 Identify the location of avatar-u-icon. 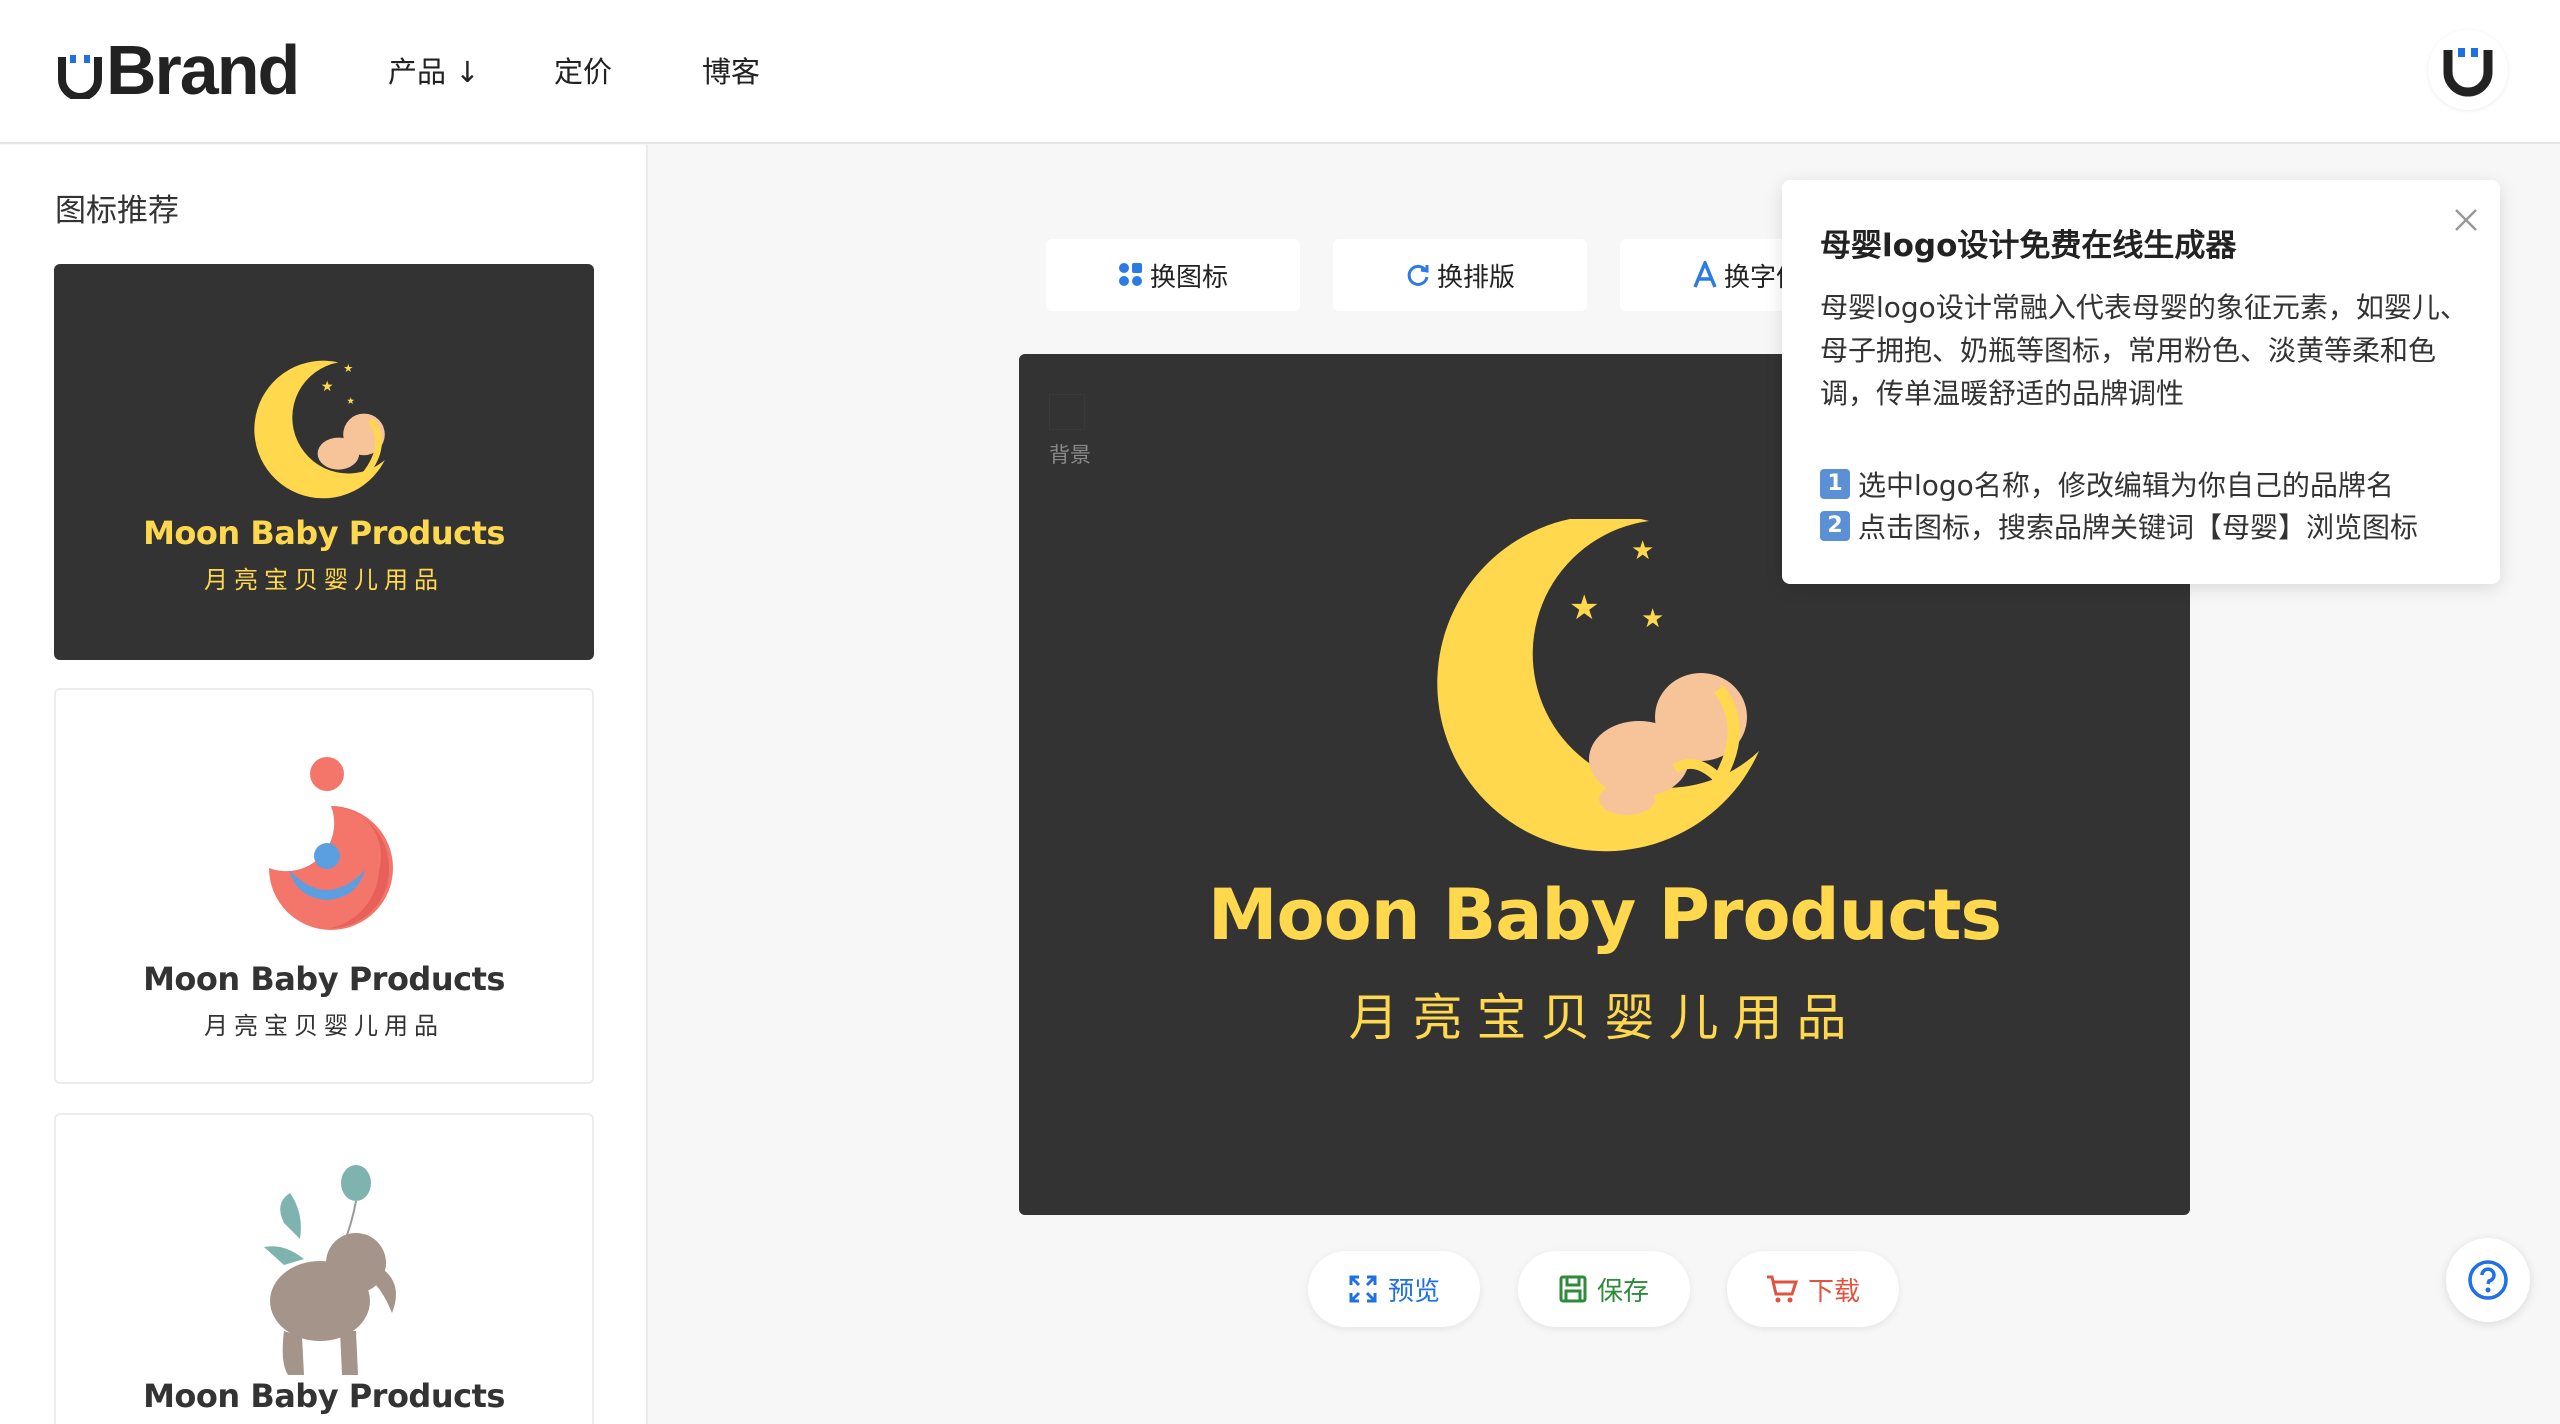
(2468, 72).